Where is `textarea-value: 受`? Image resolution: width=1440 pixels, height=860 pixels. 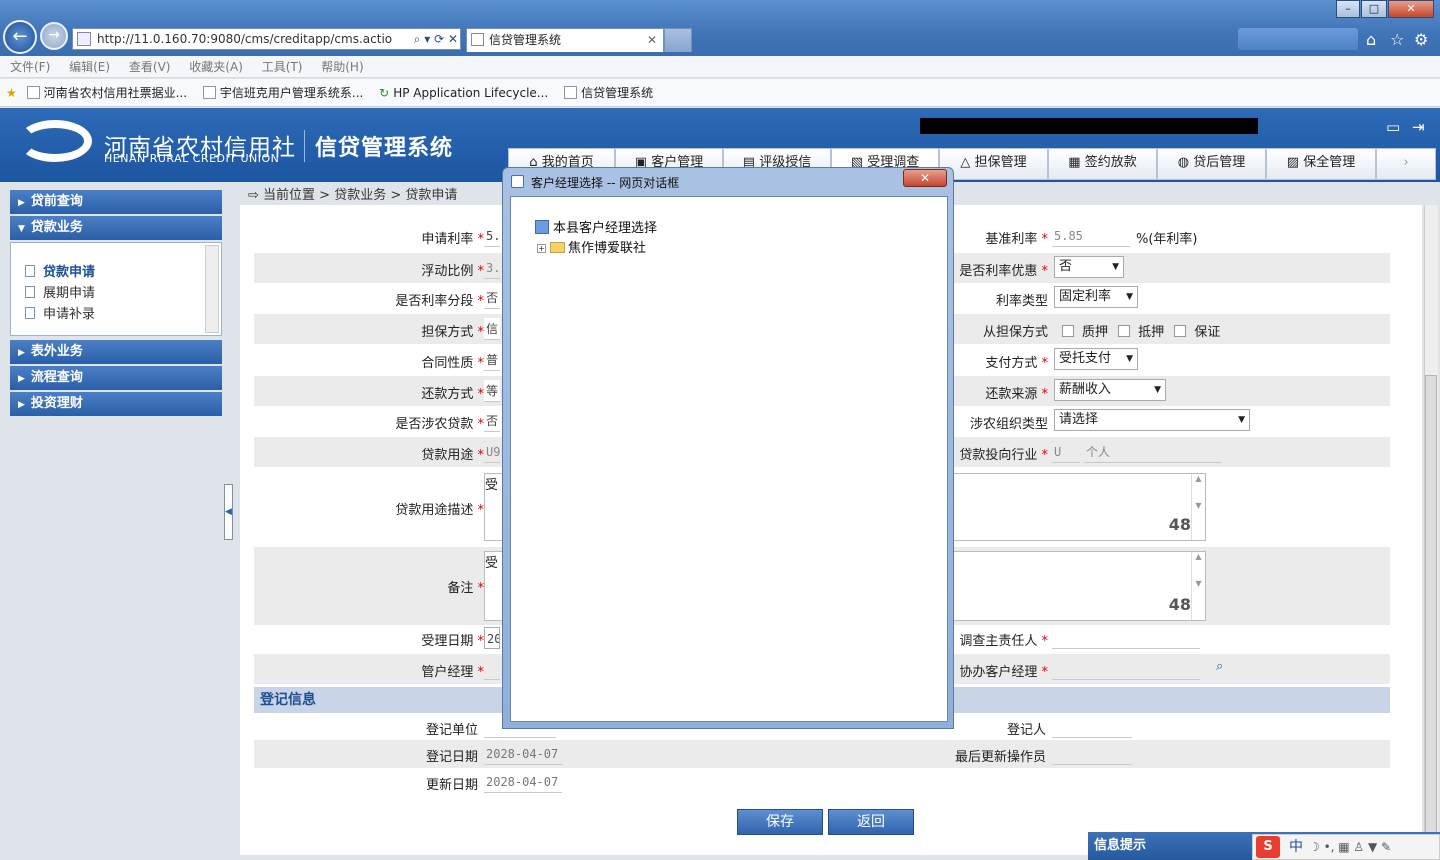
textarea-value: 受 is located at coordinates (492, 485).